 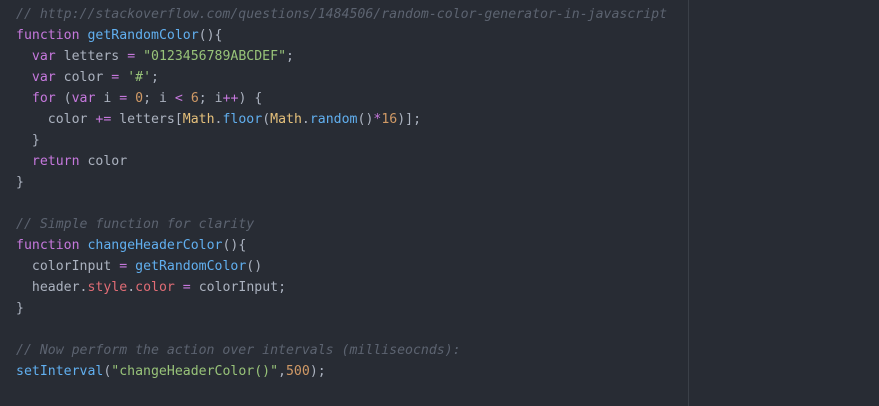 I want to click on code-token-number: 0, so click(x=139, y=98).